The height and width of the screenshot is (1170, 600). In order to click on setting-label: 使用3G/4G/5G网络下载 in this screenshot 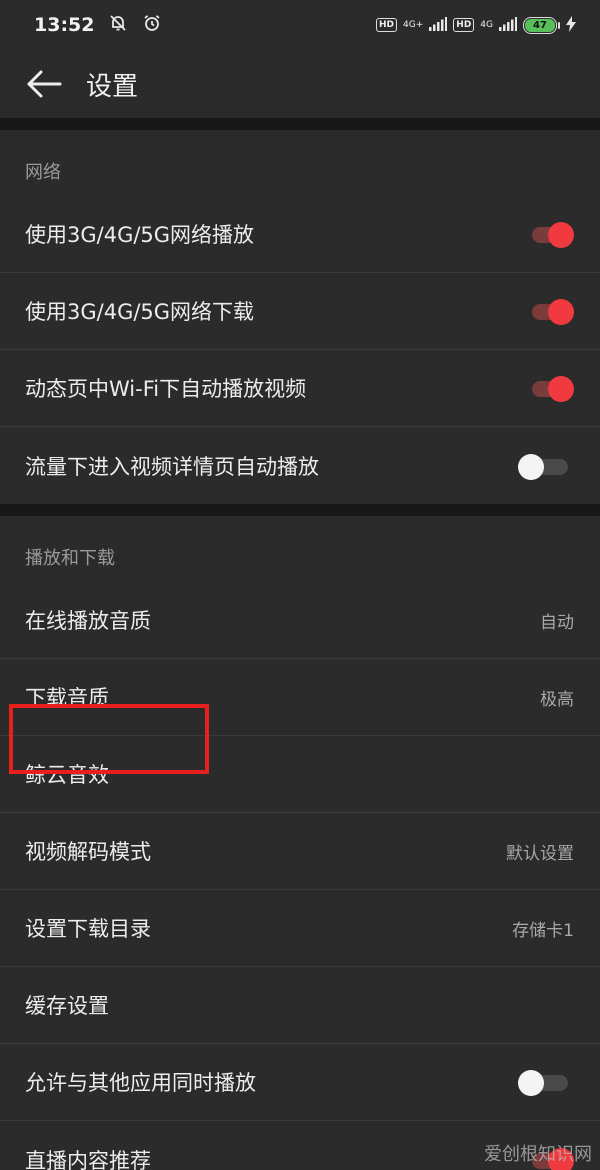, I will do `click(140, 312)`.